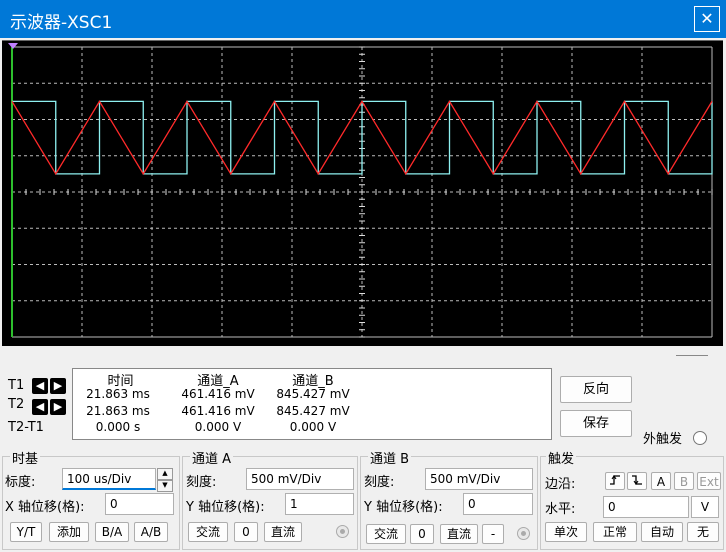 The height and width of the screenshot is (552, 726). What do you see at coordinates (403, 507) in the screenshot?
I see `channel-b-y-position-label: Y 轴位移(格):` at bounding box center [403, 507].